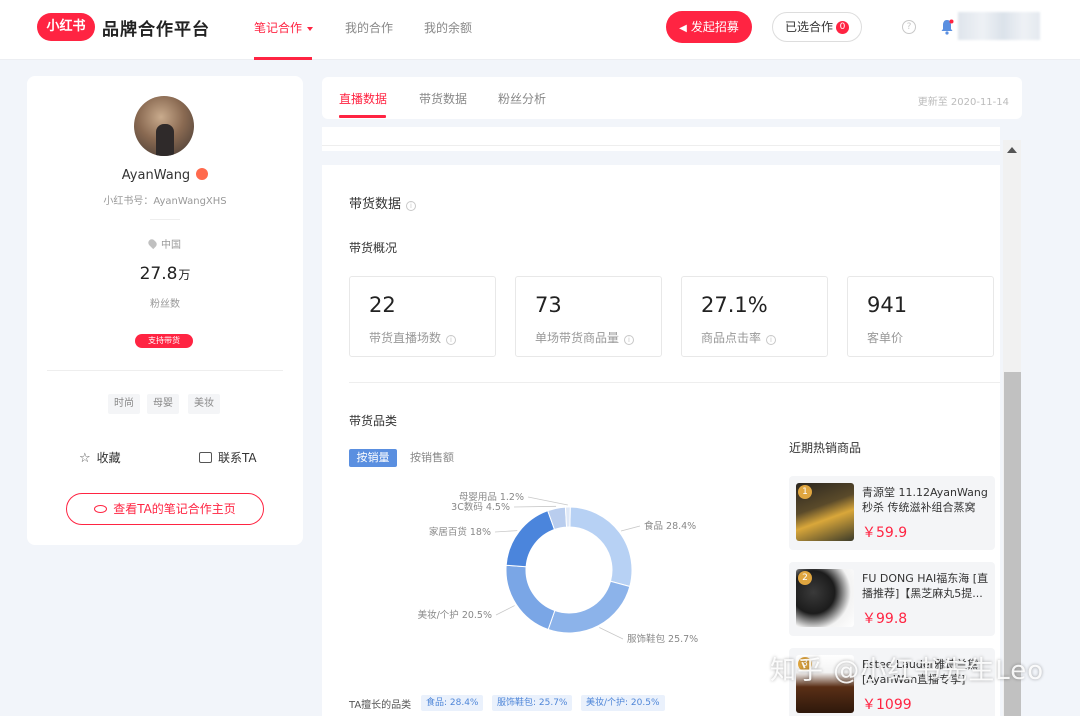 Image resolution: width=1080 pixels, height=716 pixels. What do you see at coordinates (805, 578) in the screenshot?
I see `rank-badge: 2` at bounding box center [805, 578].